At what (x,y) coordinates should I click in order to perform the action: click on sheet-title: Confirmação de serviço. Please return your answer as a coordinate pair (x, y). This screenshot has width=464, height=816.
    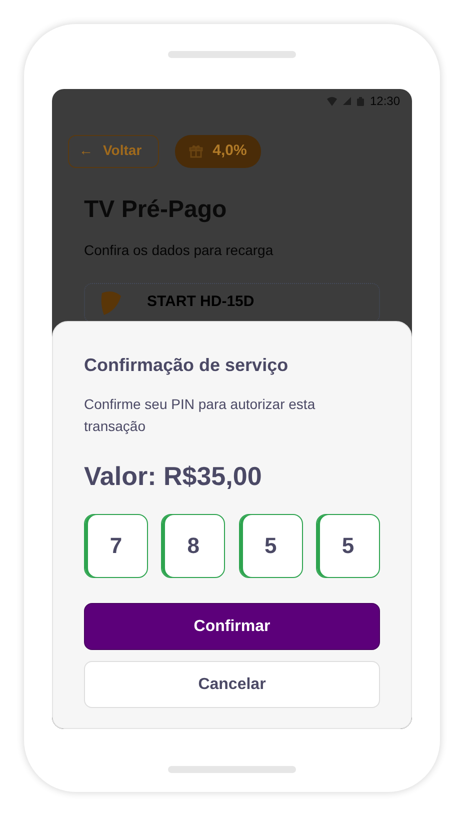
    Looking at the image, I should click on (187, 365).